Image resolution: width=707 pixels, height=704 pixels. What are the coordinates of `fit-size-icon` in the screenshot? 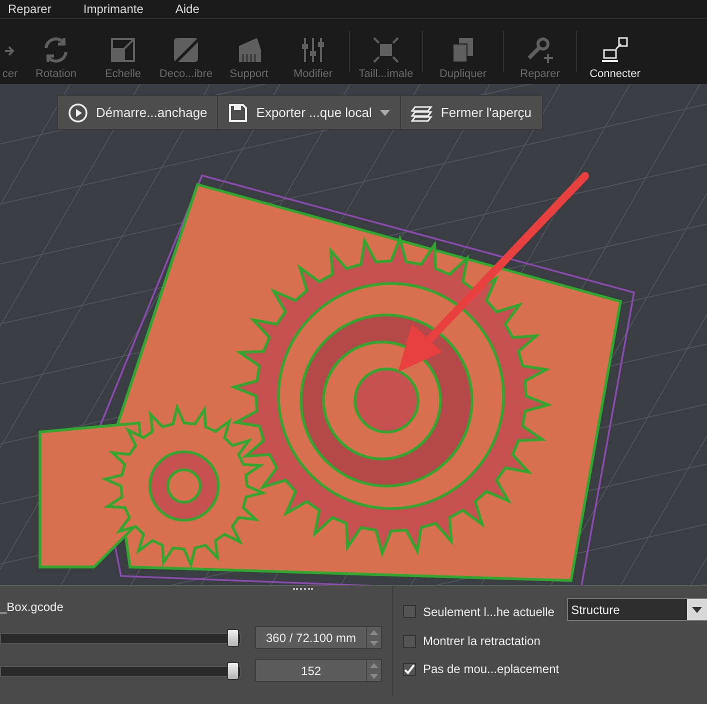 It's located at (386, 50).